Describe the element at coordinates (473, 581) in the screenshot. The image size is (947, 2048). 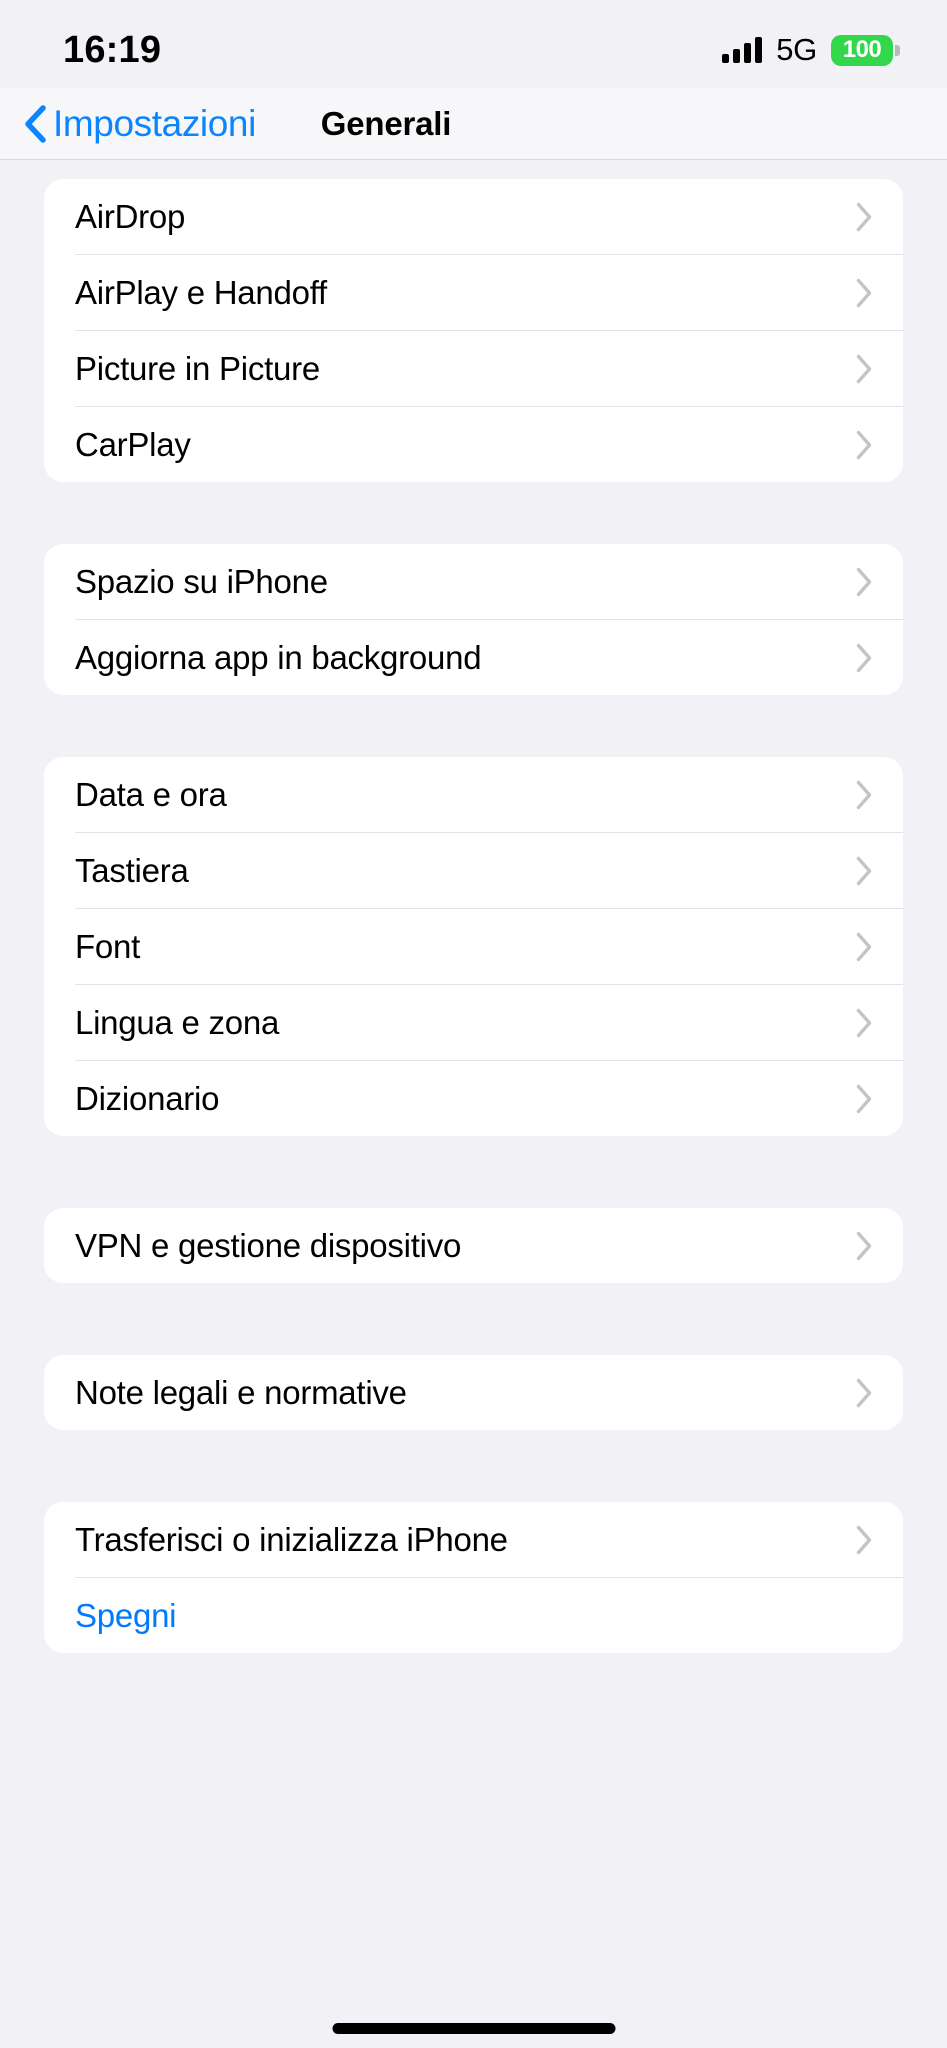
I see `settings-row-iphone-storage: Spazio su iPhone` at that location.